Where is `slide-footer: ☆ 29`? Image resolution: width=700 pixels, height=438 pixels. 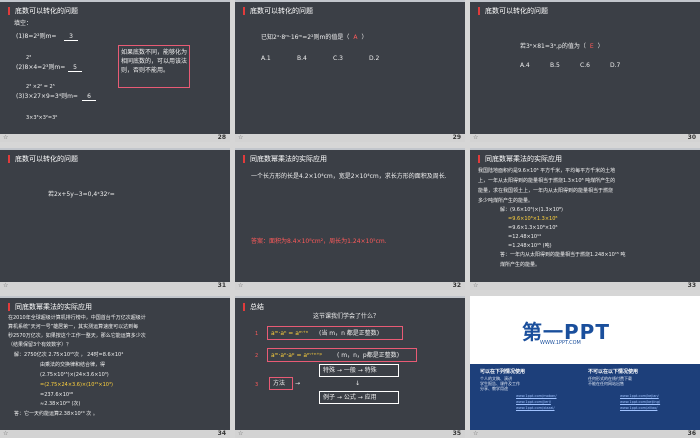 slide-footer: ☆ 29 is located at coordinates (350, 138).